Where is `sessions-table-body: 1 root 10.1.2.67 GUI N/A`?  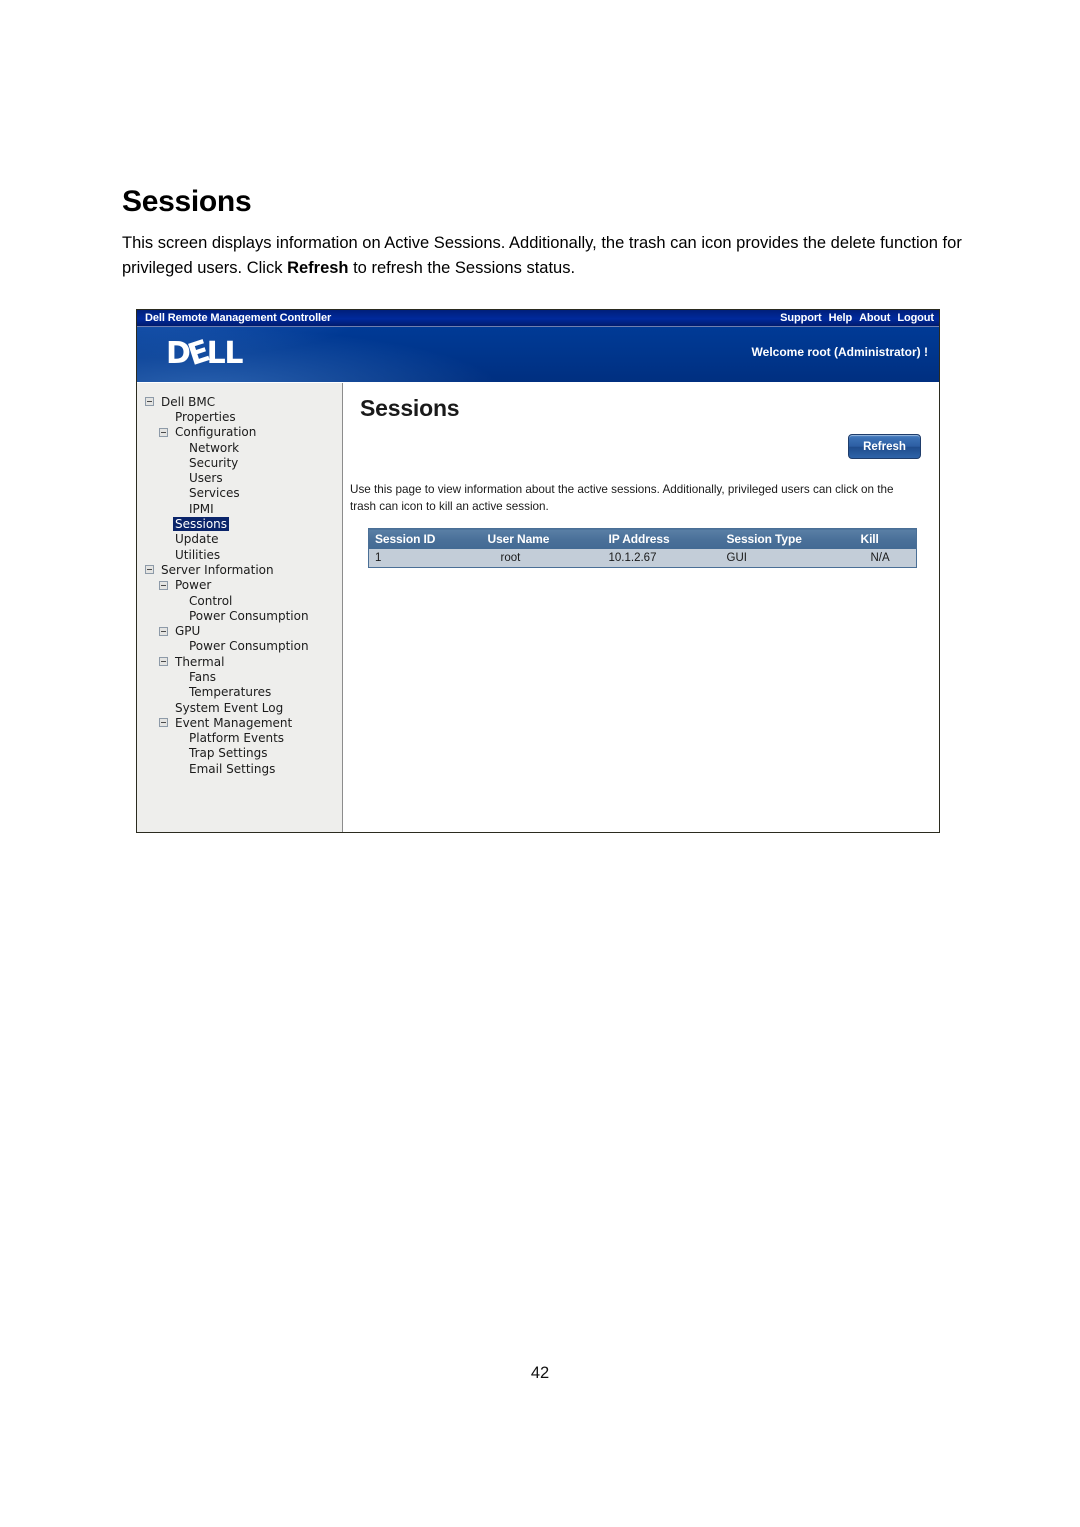 sessions-table-body: 1 root 10.1.2.67 GUI N/A is located at coordinates (642, 558).